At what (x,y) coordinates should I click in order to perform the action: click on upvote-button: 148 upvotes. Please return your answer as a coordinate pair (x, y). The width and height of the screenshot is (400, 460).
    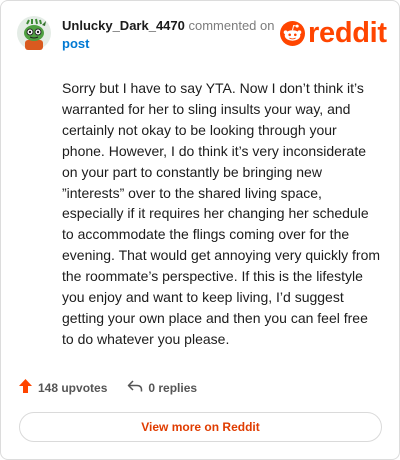
    Looking at the image, I should click on (62, 387).